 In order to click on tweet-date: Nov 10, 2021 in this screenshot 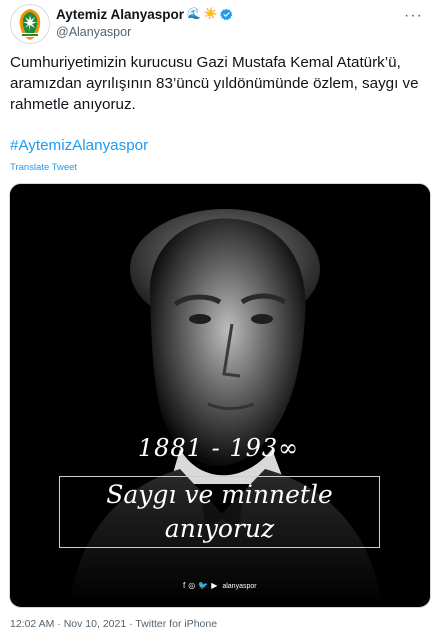, I will do `click(95, 624)`.